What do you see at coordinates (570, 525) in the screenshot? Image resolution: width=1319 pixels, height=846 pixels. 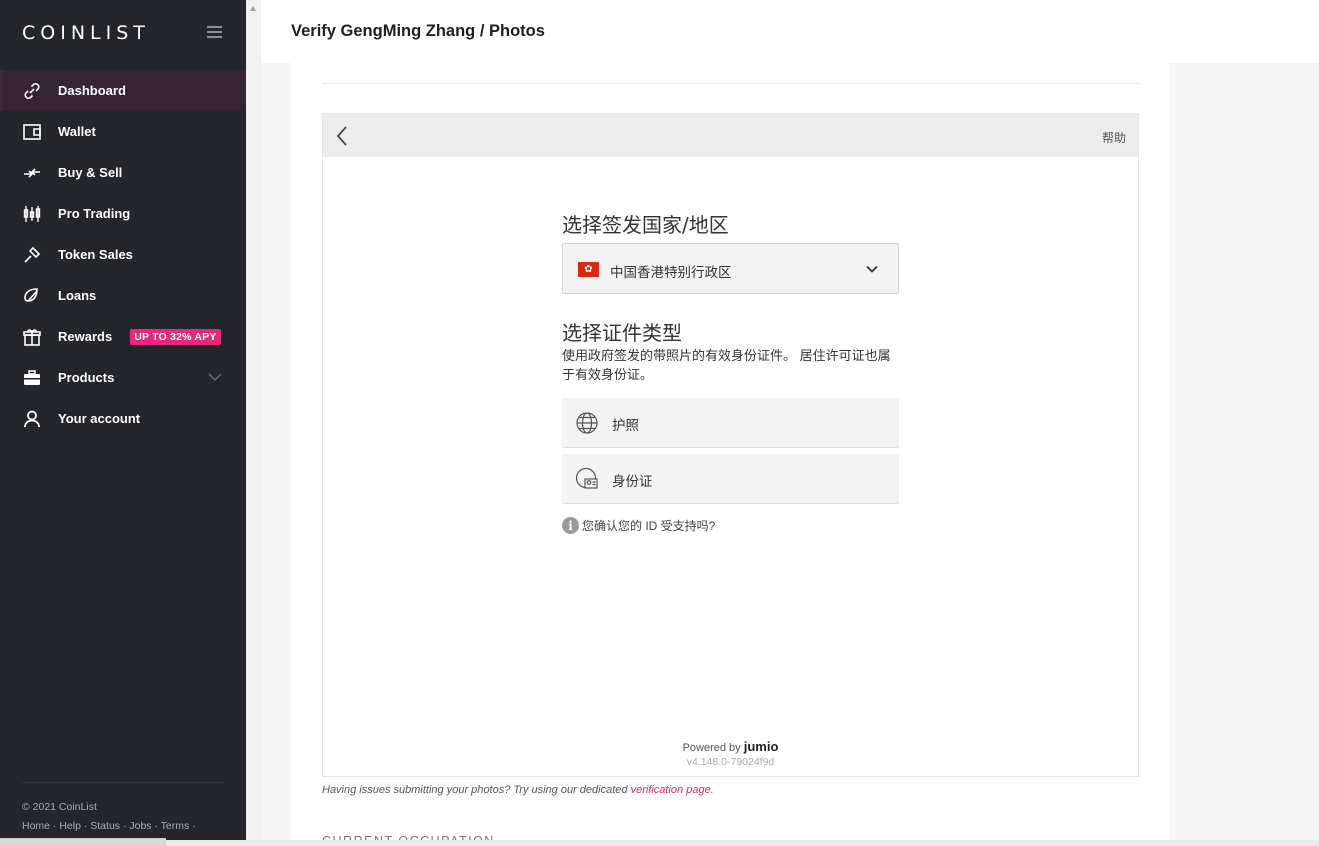 I see `info-icon: i` at bounding box center [570, 525].